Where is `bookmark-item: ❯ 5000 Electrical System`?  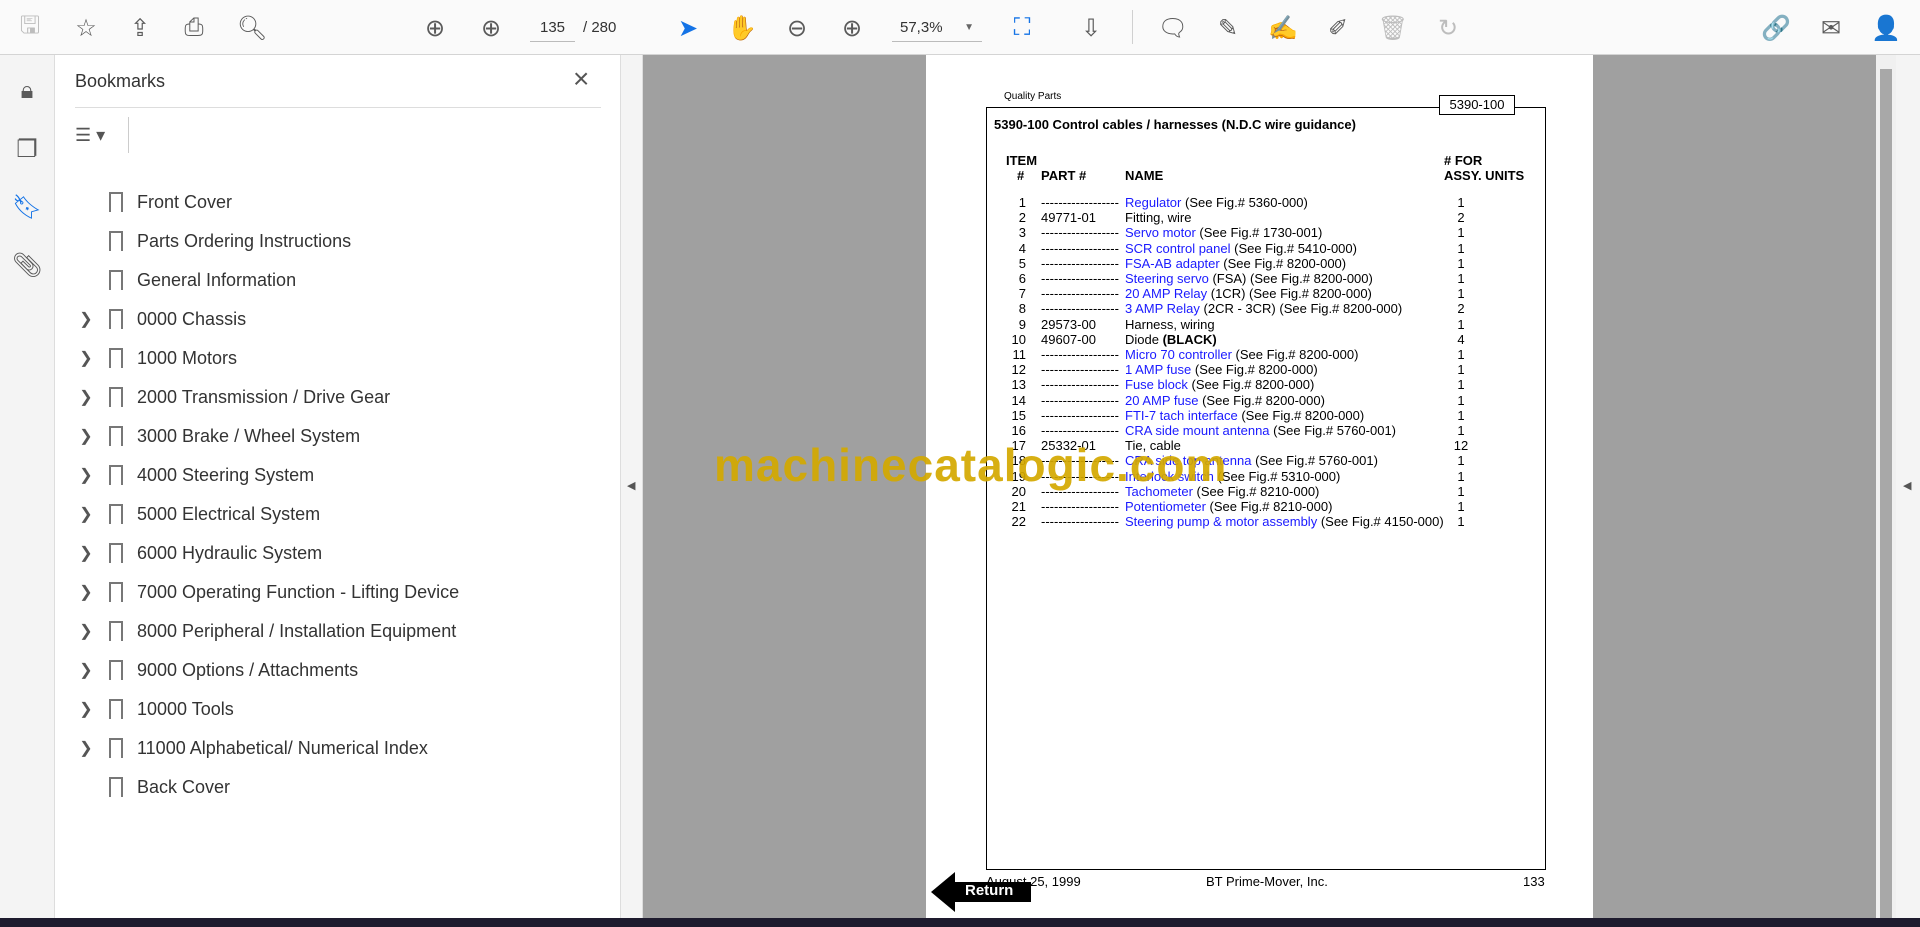 bookmark-item: ❯ 5000 Electrical System is located at coordinates (335, 514).